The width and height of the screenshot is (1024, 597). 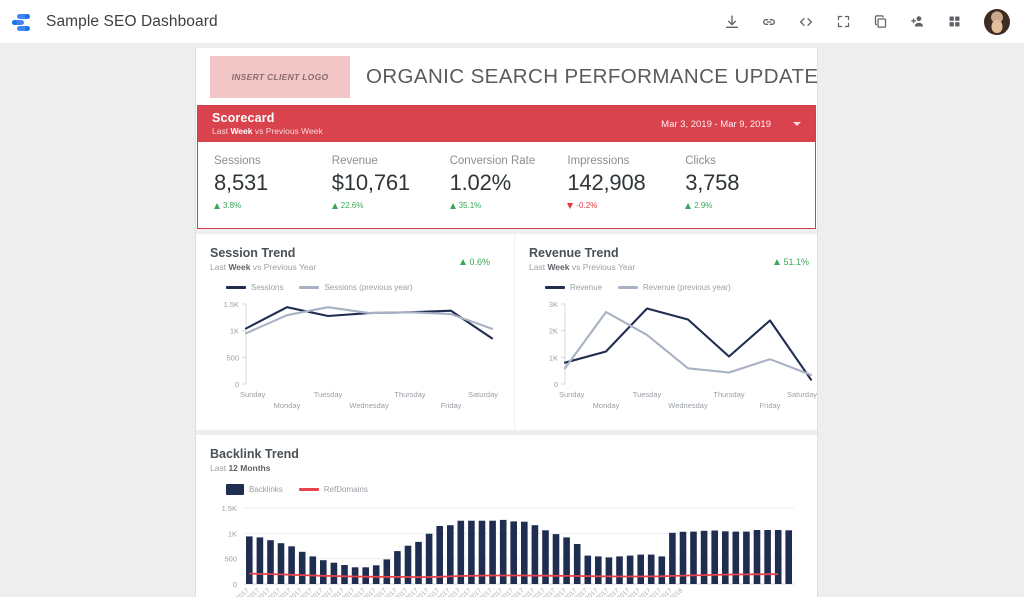 What do you see at coordinates (553, 304) in the screenshot?
I see `svg-text: 3K` at bounding box center [553, 304].